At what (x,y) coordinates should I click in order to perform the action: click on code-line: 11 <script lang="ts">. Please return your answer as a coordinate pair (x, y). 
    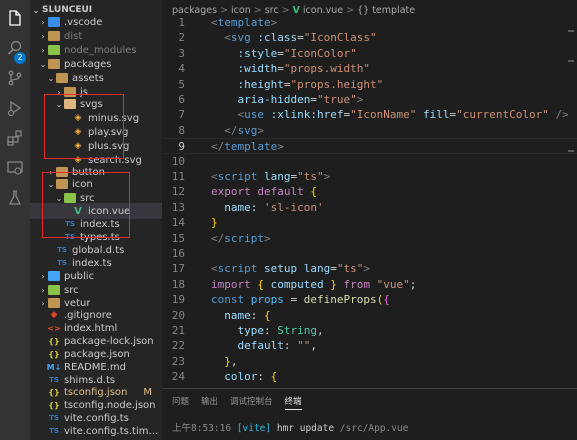
    Looking at the image, I should click on (369, 176).